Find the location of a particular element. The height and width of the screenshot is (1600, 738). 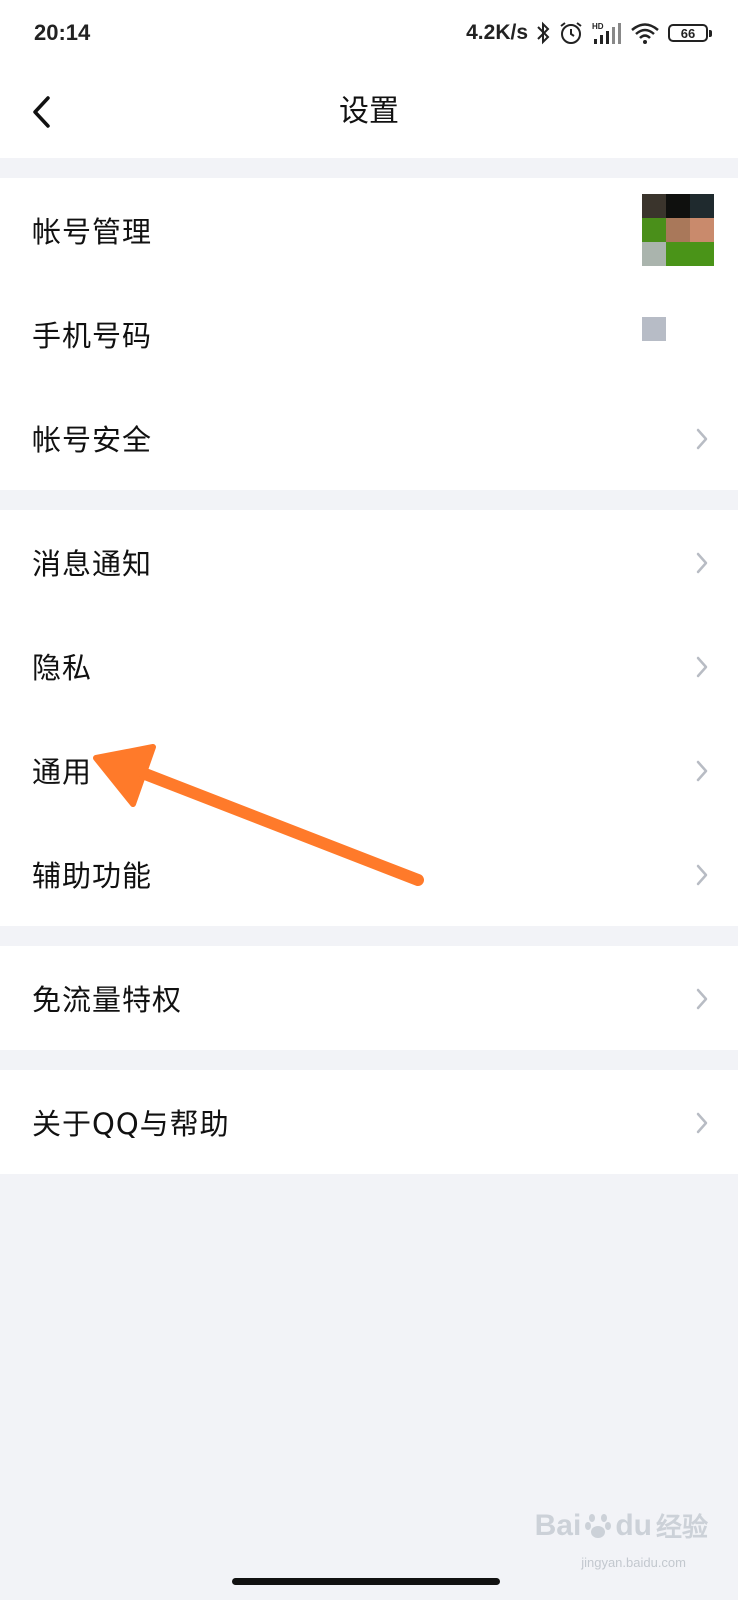

row-label: 帐号管理 is located at coordinates (92, 232).